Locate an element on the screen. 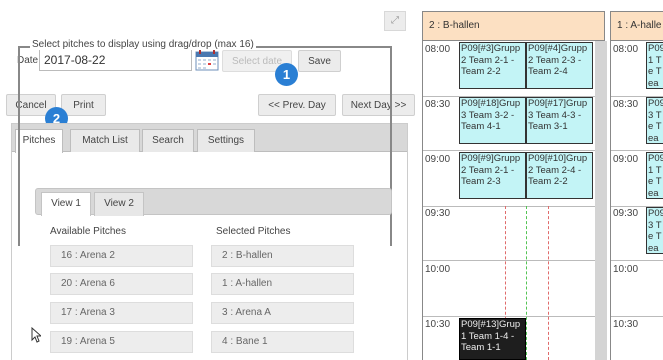  match-card: P09[#10]Grup 2 Team 2-4 - Team 2-2 is located at coordinates (559, 175).